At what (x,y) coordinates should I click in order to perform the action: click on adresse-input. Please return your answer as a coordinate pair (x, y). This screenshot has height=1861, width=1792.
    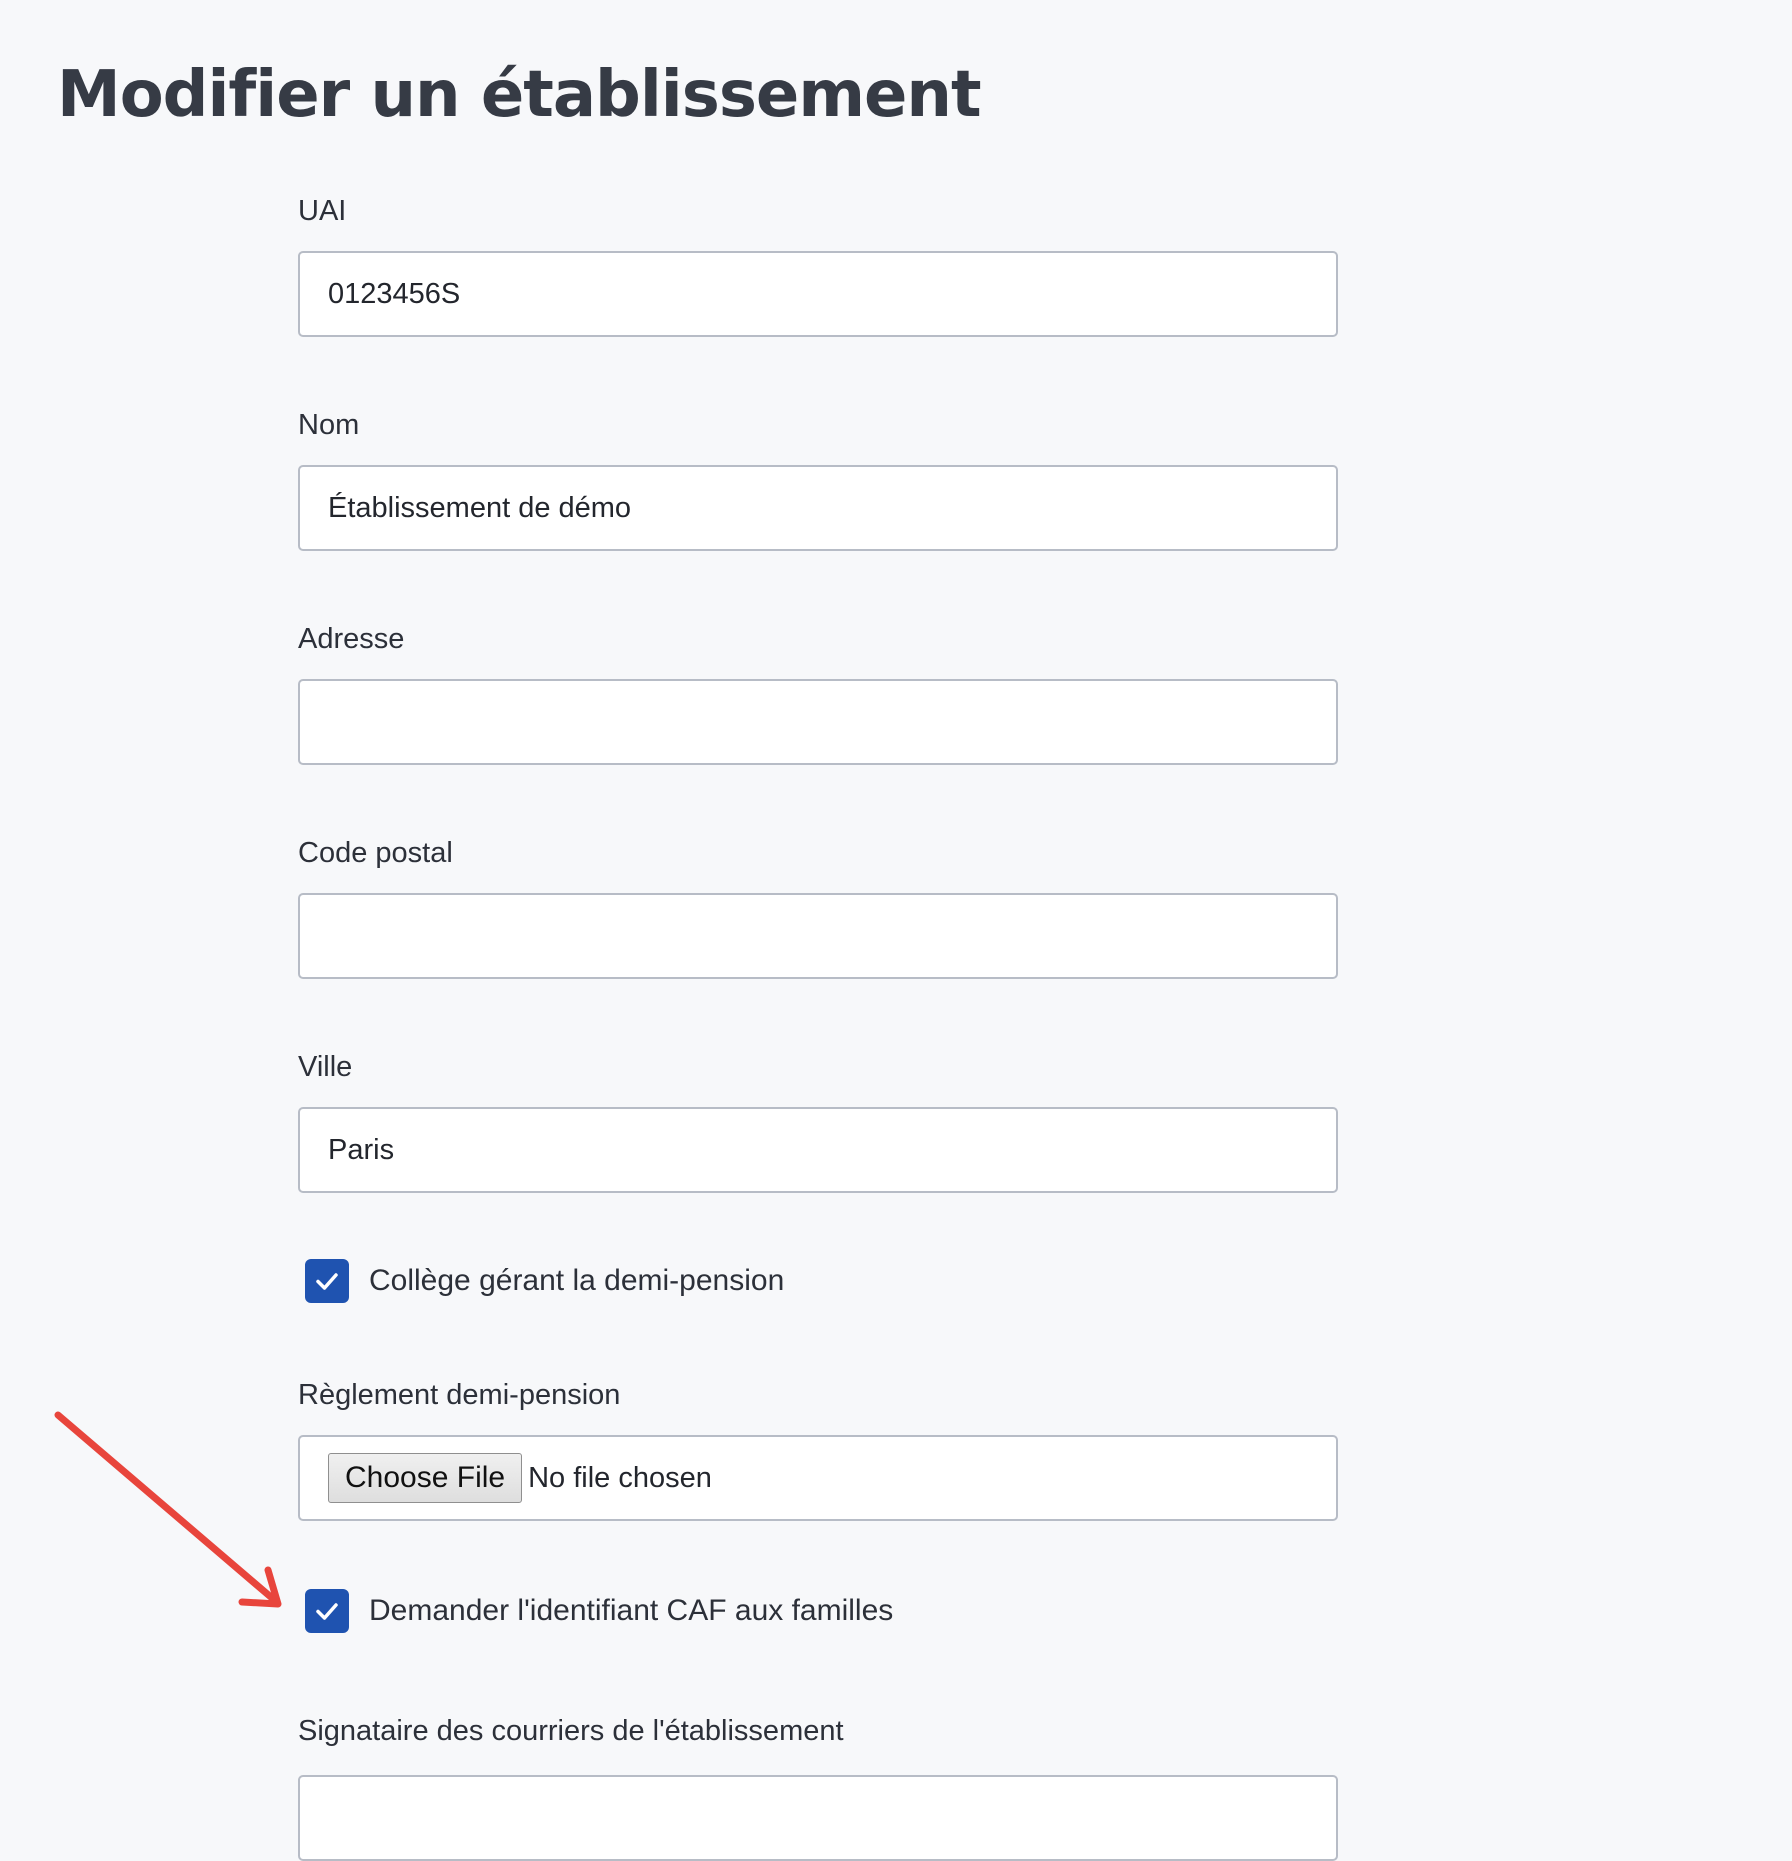
    Looking at the image, I should click on (818, 722).